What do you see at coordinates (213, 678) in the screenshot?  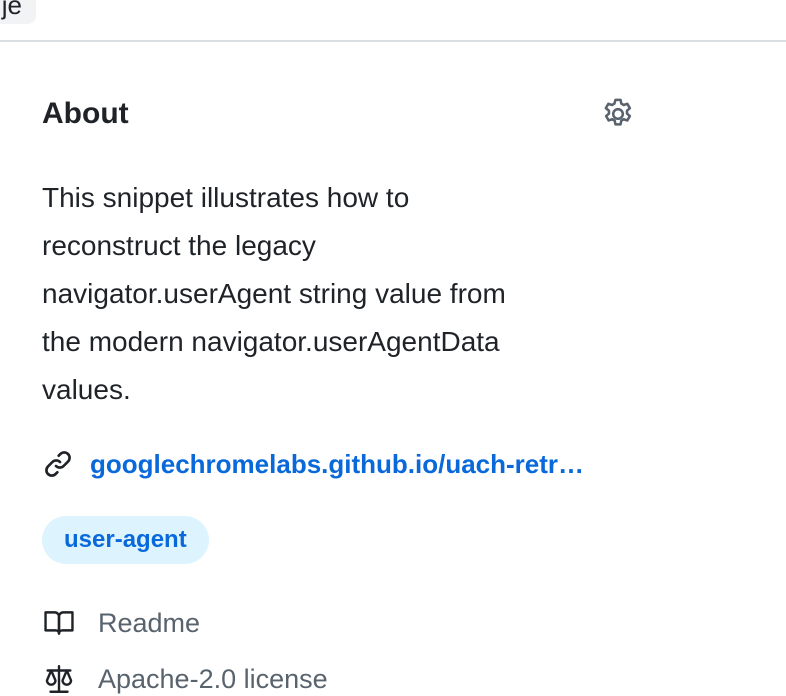 I see `license-label: Apache-2.0 license` at bounding box center [213, 678].